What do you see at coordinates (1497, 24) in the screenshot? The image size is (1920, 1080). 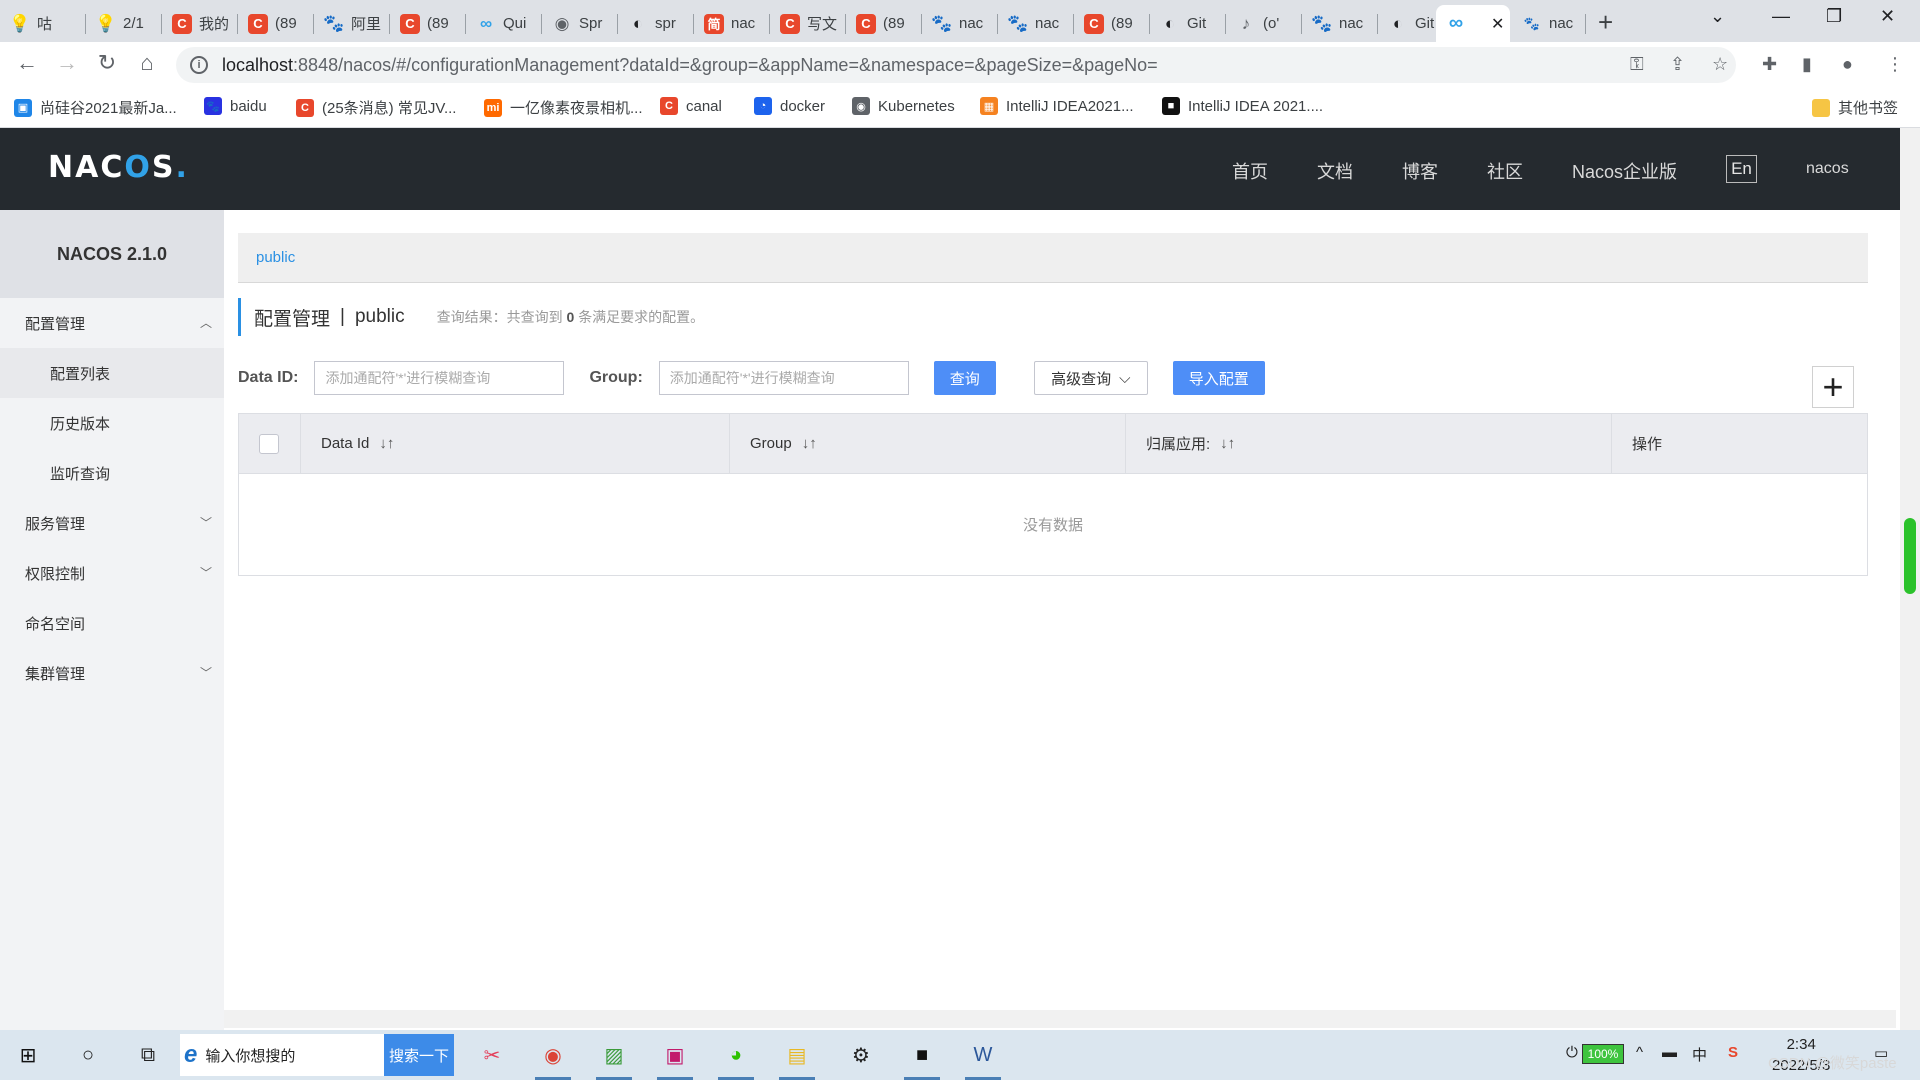 I see `close-tab-icon: ✕` at bounding box center [1497, 24].